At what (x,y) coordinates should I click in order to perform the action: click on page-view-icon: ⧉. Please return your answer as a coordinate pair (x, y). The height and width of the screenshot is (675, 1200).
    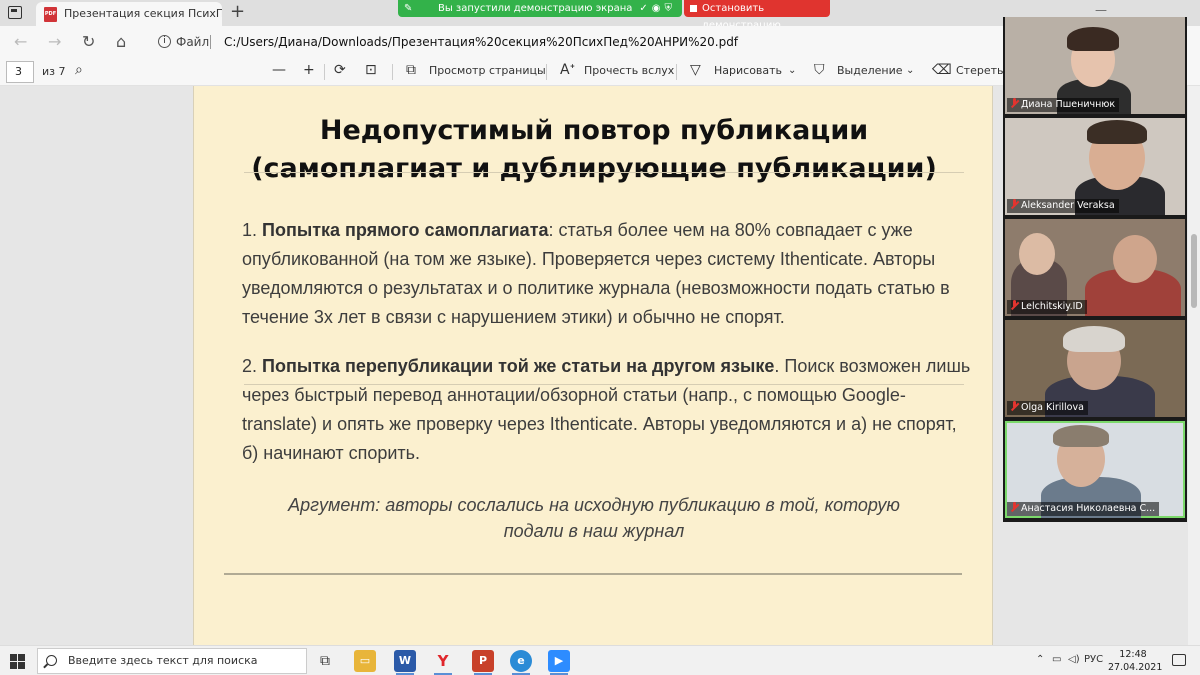
    Looking at the image, I should click on (411, 70).